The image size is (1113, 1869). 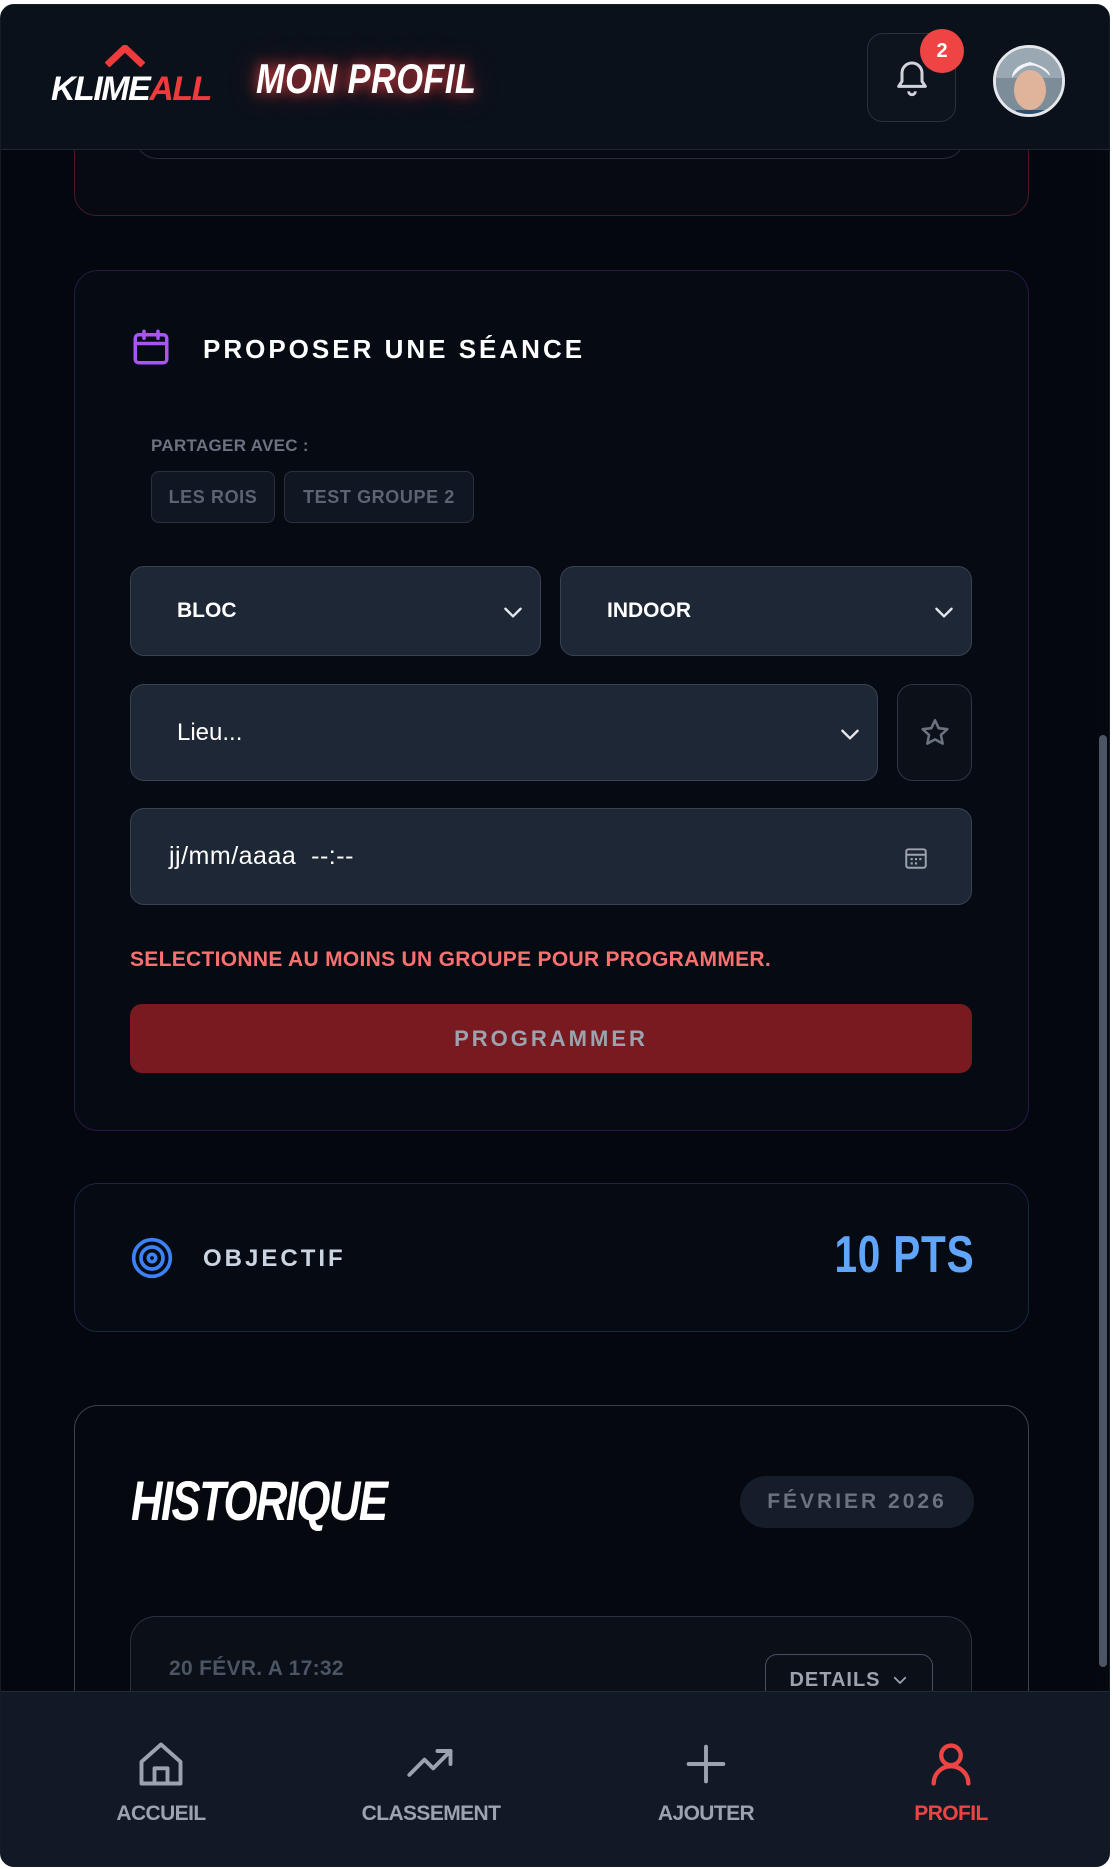 What do you see at coordinates (904, 1255) in the screenshot?
I see `objective-points: 10 PTS` at bounding box center [904, 1255].